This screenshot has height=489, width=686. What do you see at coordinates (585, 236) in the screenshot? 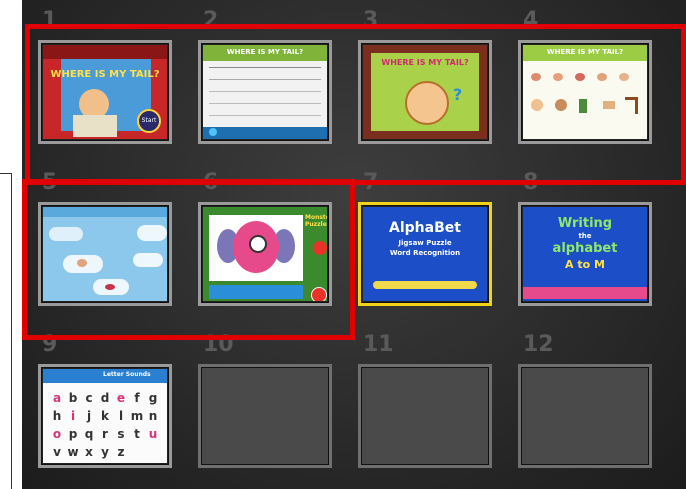
I see `game-subtitle: the` at bounding box center [585, 236].